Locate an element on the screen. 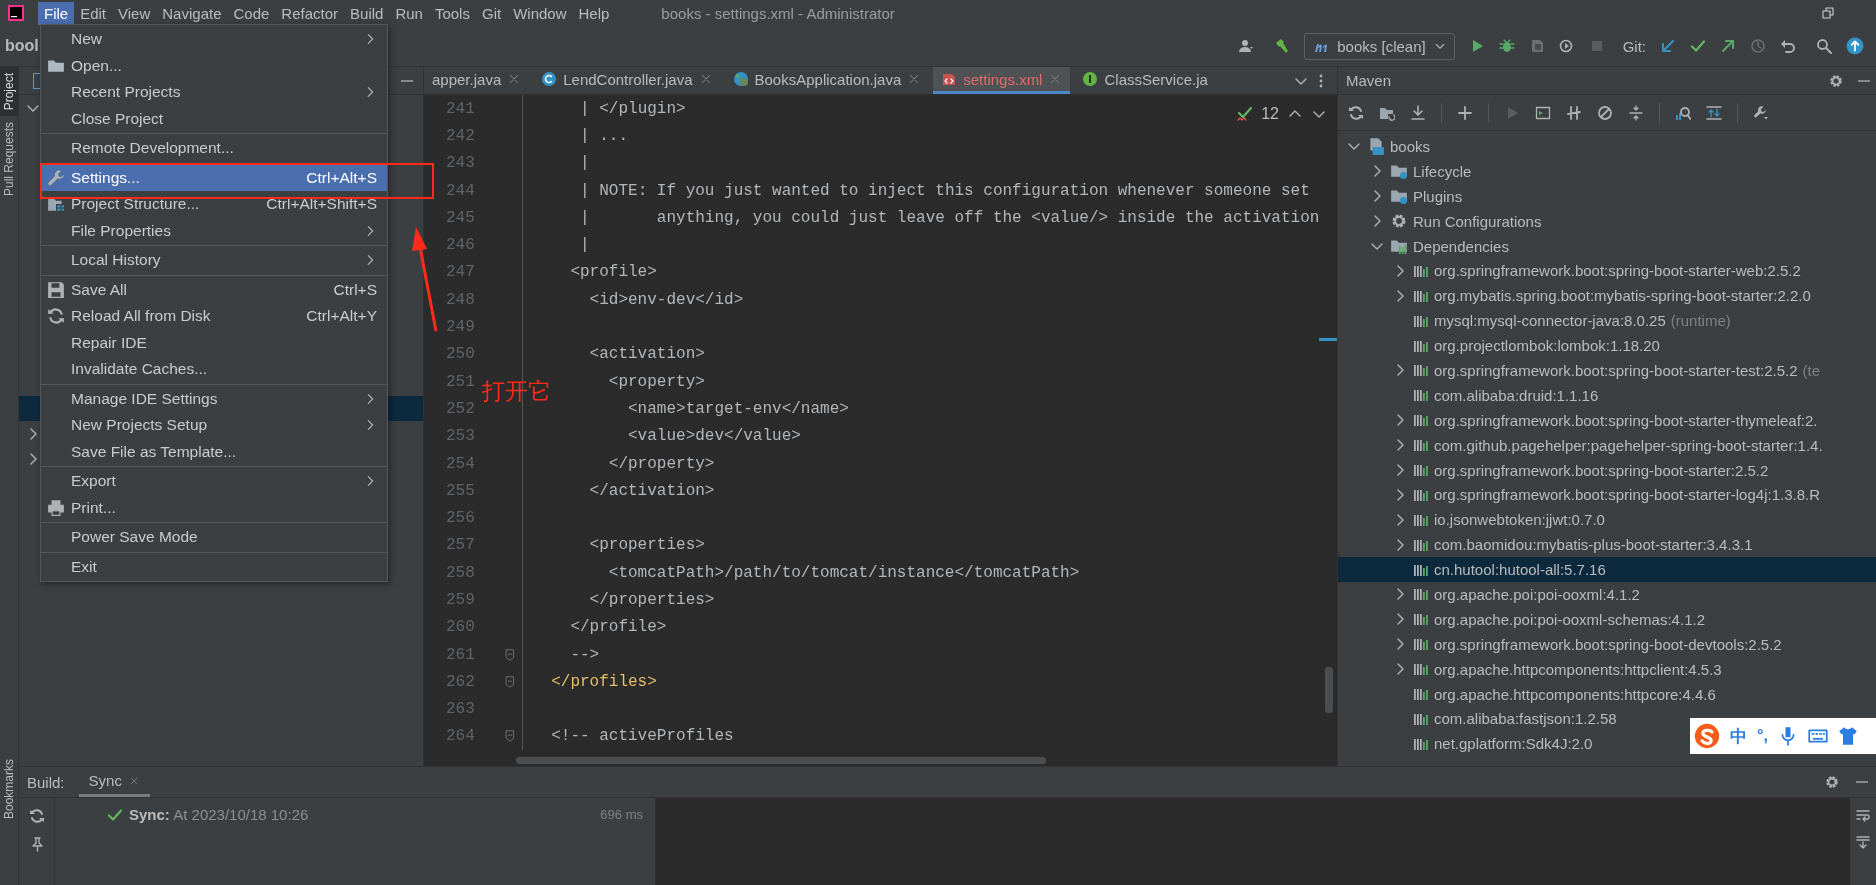 The height and width of the screenshot is (885, 1876). tree-item: mysql:mysql-connector-java:8.0.25 (runtime) is located at coordinates (1607, 321).